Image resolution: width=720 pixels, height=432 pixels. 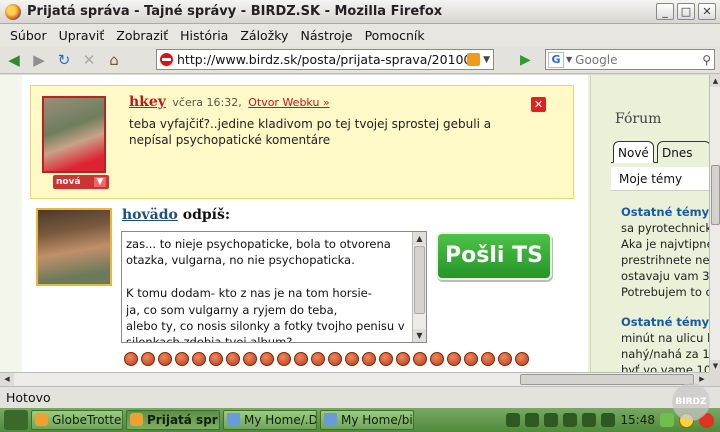 What do you see at coordinates (667, 420) in the screenshot?
I see `desktop-grid-icon` at bounding box center [667, 420].